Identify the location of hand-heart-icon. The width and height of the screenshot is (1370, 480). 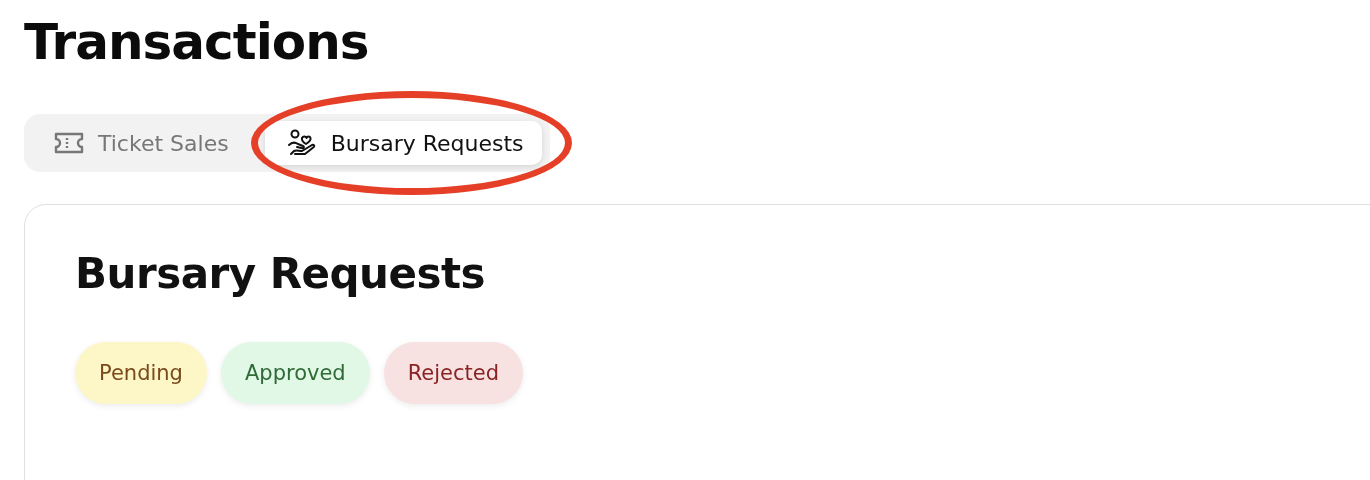
(301, 143).